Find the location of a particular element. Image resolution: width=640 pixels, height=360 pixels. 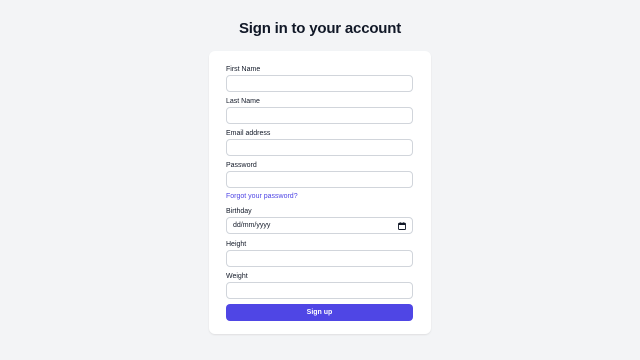

calendar-icon is located at coordinates (402, 225).